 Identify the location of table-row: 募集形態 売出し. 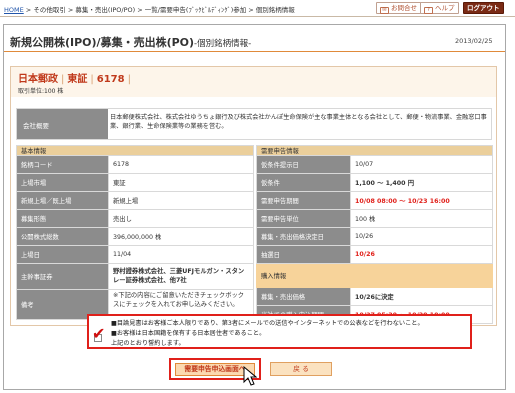
(135, 218).